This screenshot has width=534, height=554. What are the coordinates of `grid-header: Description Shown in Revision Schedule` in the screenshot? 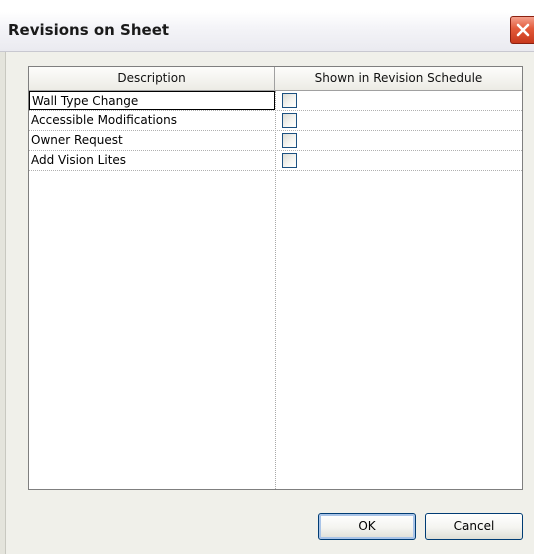 It's located at (275, 79).